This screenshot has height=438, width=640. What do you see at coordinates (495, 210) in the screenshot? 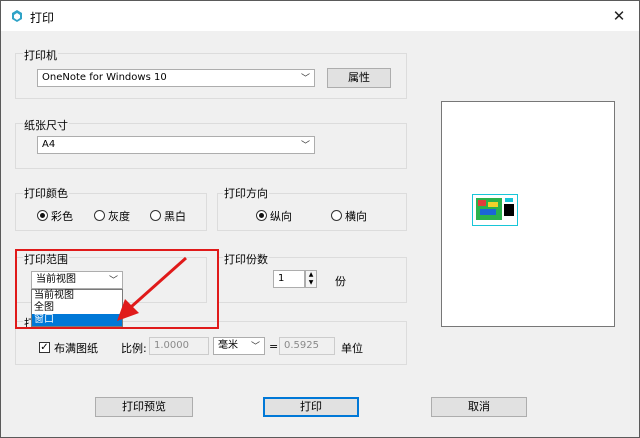
I see `drawing-thumbnail` at bounding box center [495, 210].